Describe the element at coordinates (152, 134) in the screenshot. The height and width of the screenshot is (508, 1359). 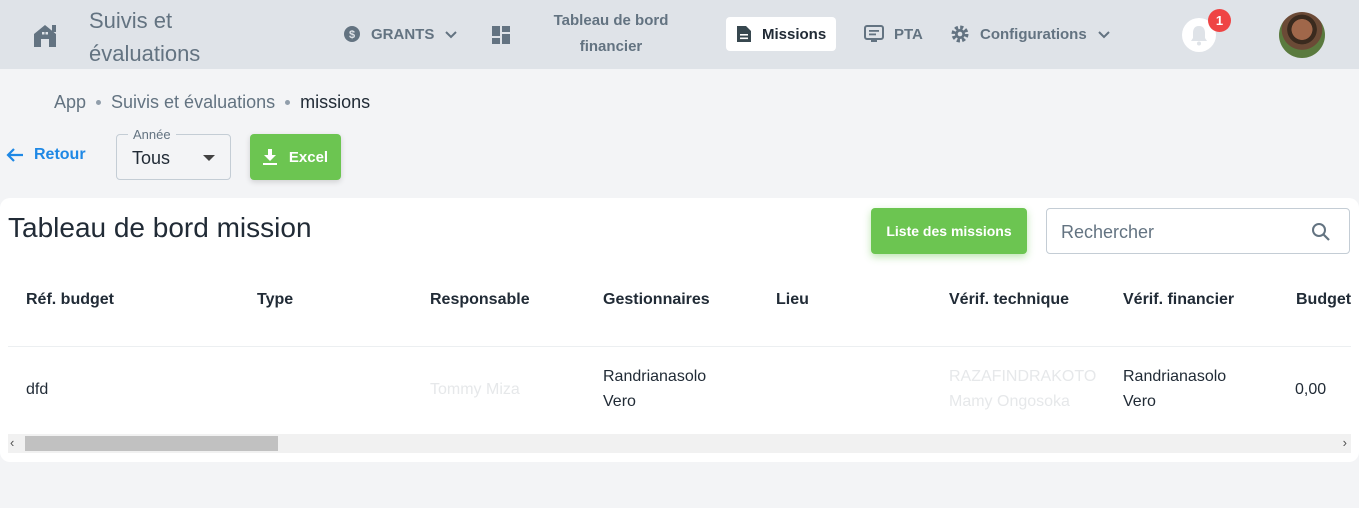
I see `year-select-label: Année` at that location.